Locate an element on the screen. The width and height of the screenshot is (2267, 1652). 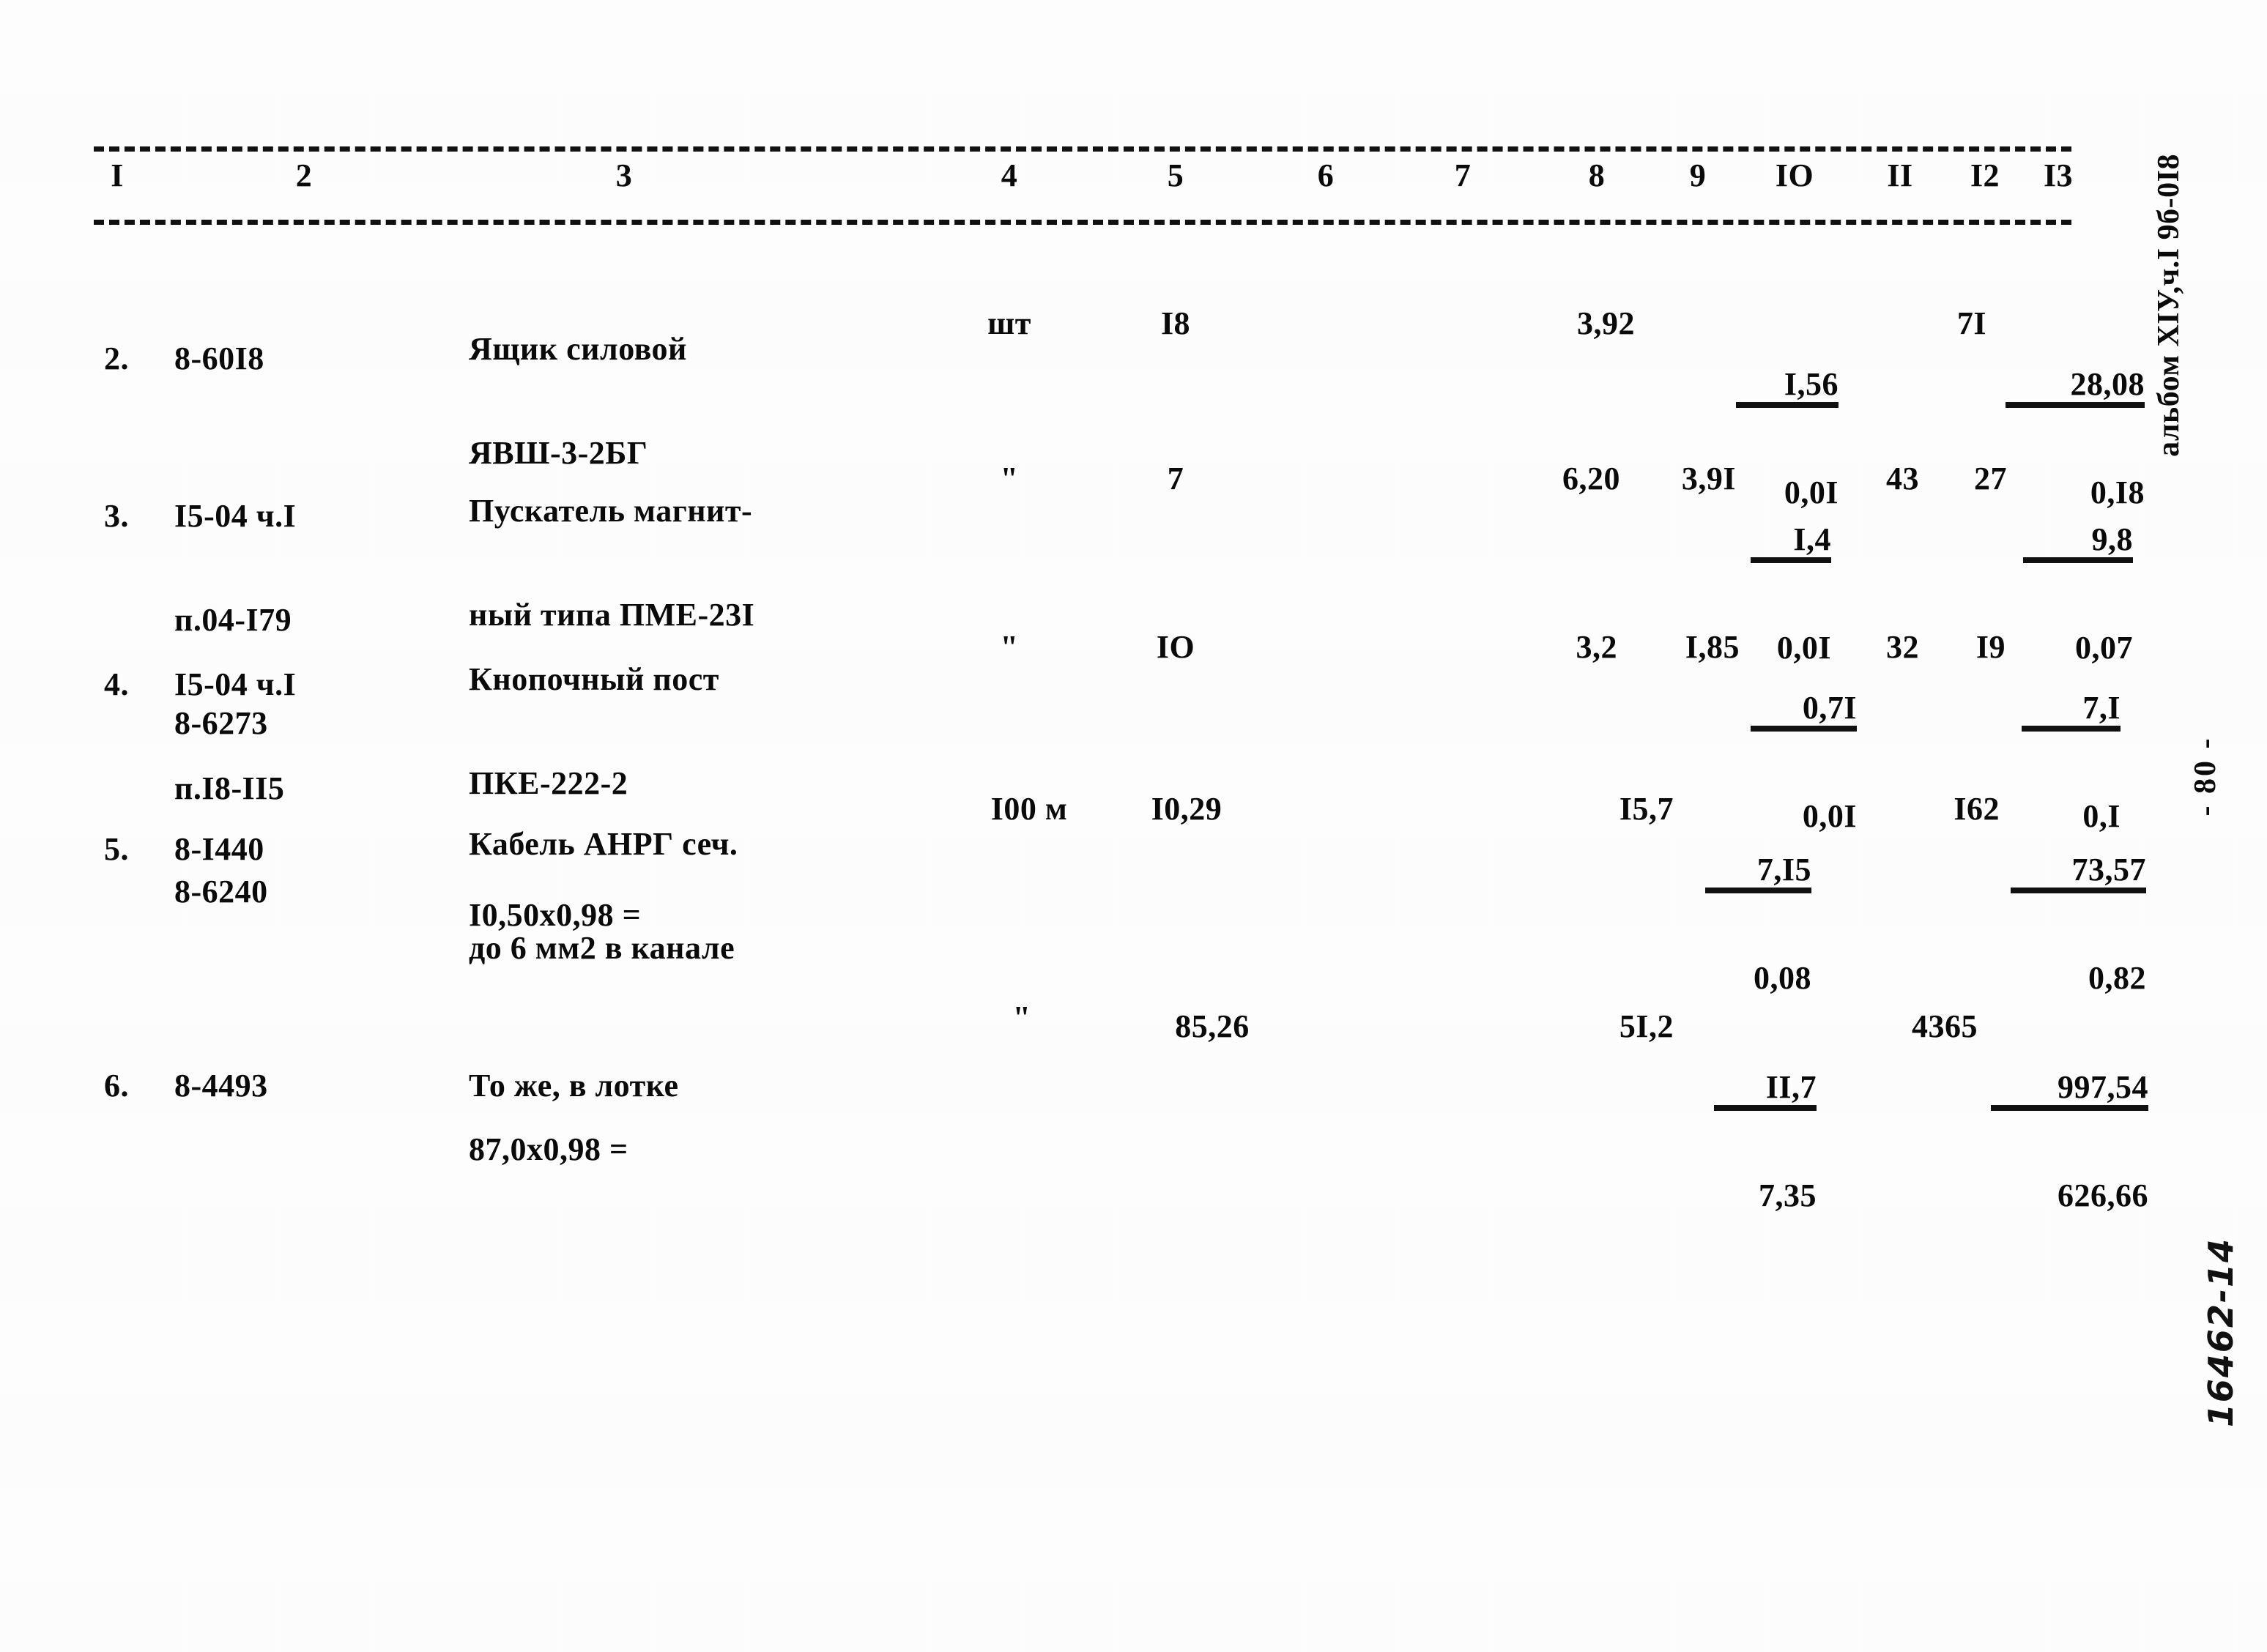
table-row: 3. is located at coordinates (121, 516).